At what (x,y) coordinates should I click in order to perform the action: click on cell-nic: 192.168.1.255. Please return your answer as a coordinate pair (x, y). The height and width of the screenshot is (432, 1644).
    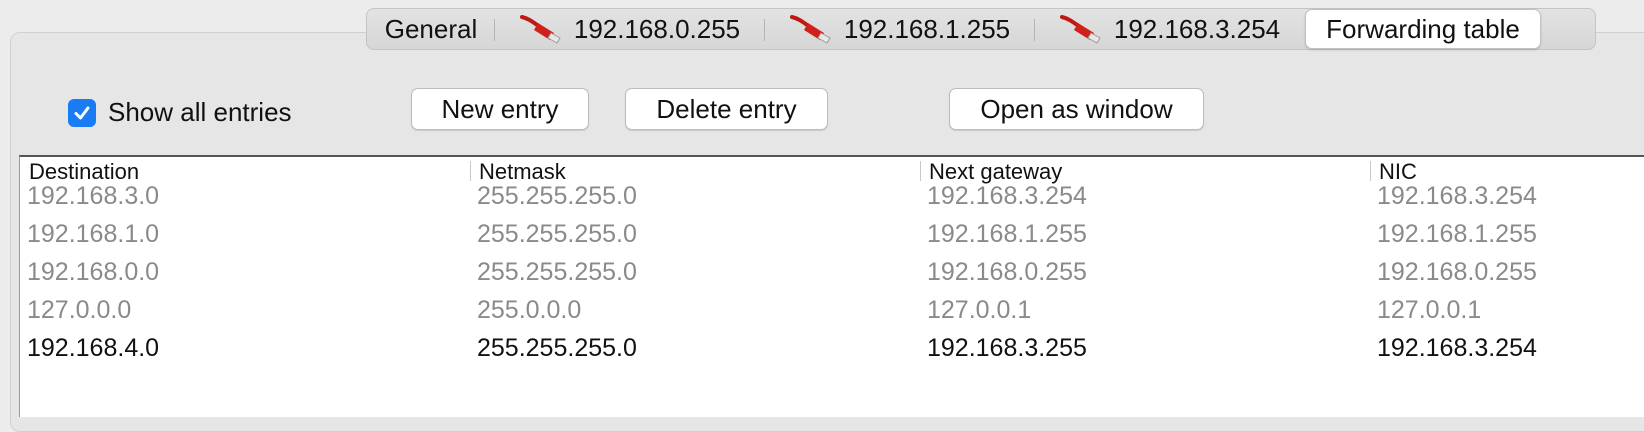
    Looking at the image, I should click on (1457, 234).